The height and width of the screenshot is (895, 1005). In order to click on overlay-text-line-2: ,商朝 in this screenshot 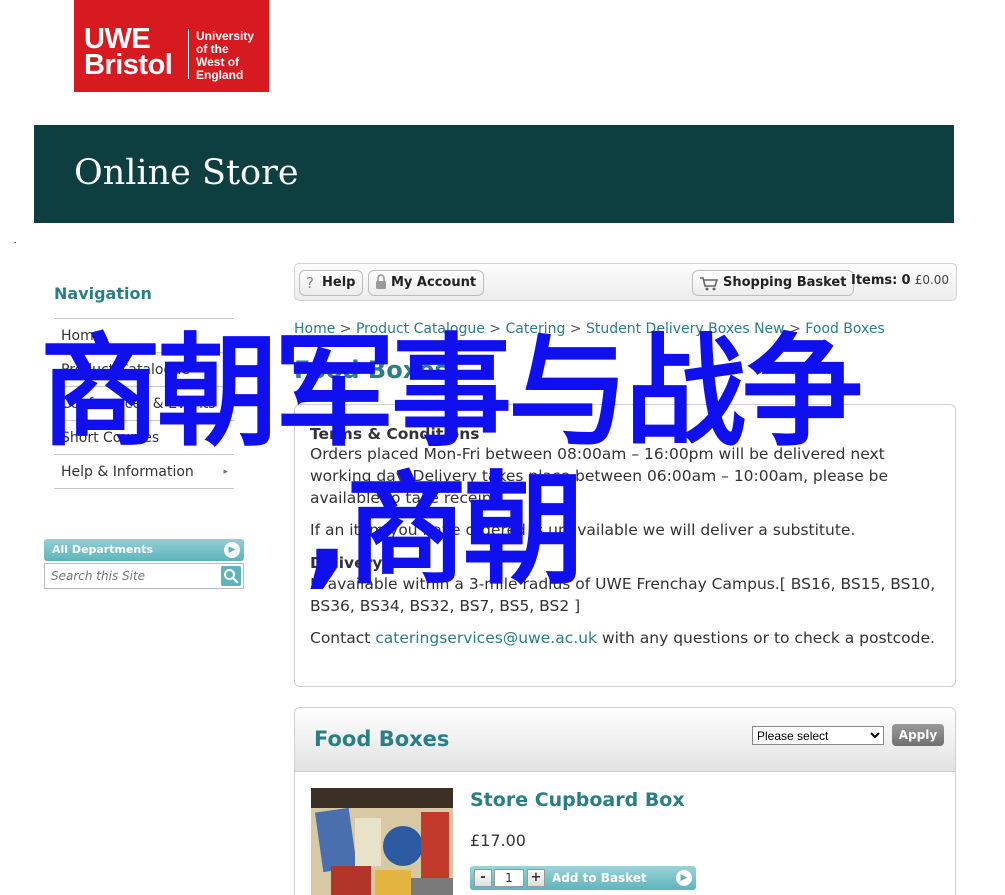, I will do `click(444, 530)`.